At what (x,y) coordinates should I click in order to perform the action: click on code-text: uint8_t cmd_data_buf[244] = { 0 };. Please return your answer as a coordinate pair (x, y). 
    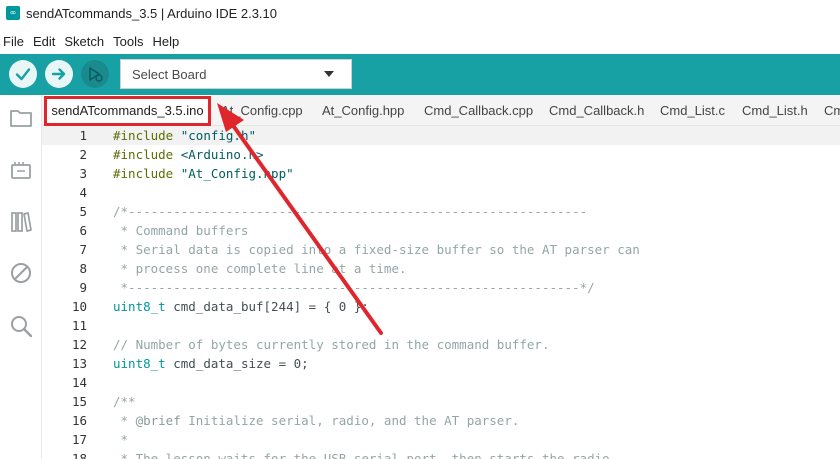
    Looking at the image, I should click on (241, 306).